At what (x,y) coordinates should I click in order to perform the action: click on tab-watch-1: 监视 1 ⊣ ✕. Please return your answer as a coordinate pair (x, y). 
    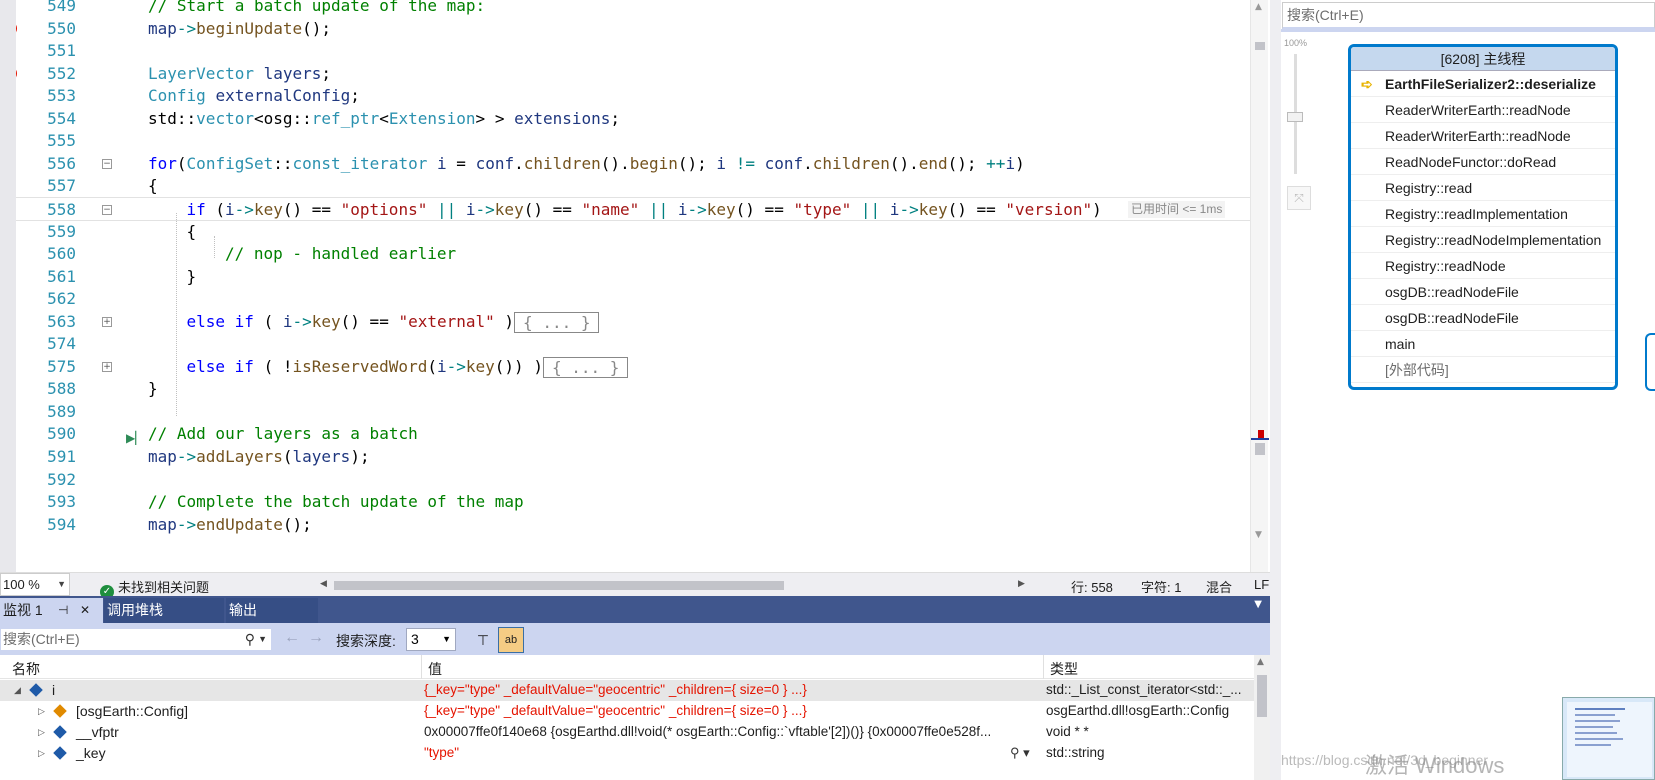
    Looking at the image, I should click on (51, 610).